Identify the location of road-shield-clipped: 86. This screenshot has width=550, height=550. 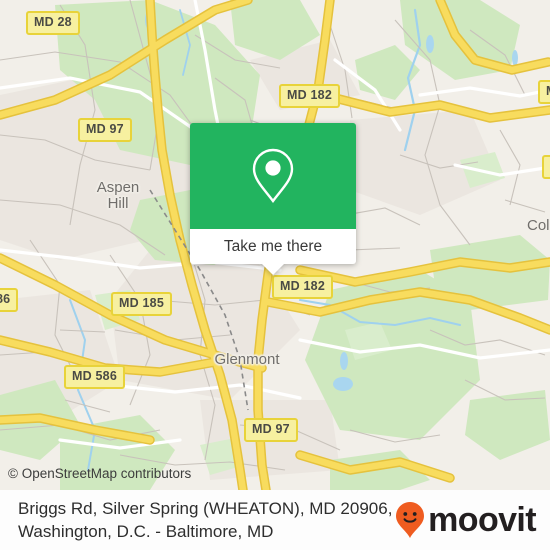
(9, 300).